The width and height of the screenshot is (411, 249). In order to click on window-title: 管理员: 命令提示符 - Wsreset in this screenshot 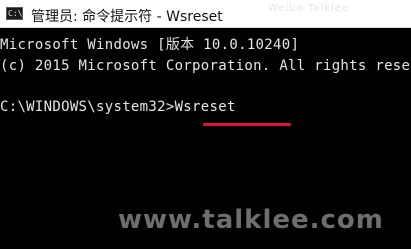, I will do `click(127, 17)`.